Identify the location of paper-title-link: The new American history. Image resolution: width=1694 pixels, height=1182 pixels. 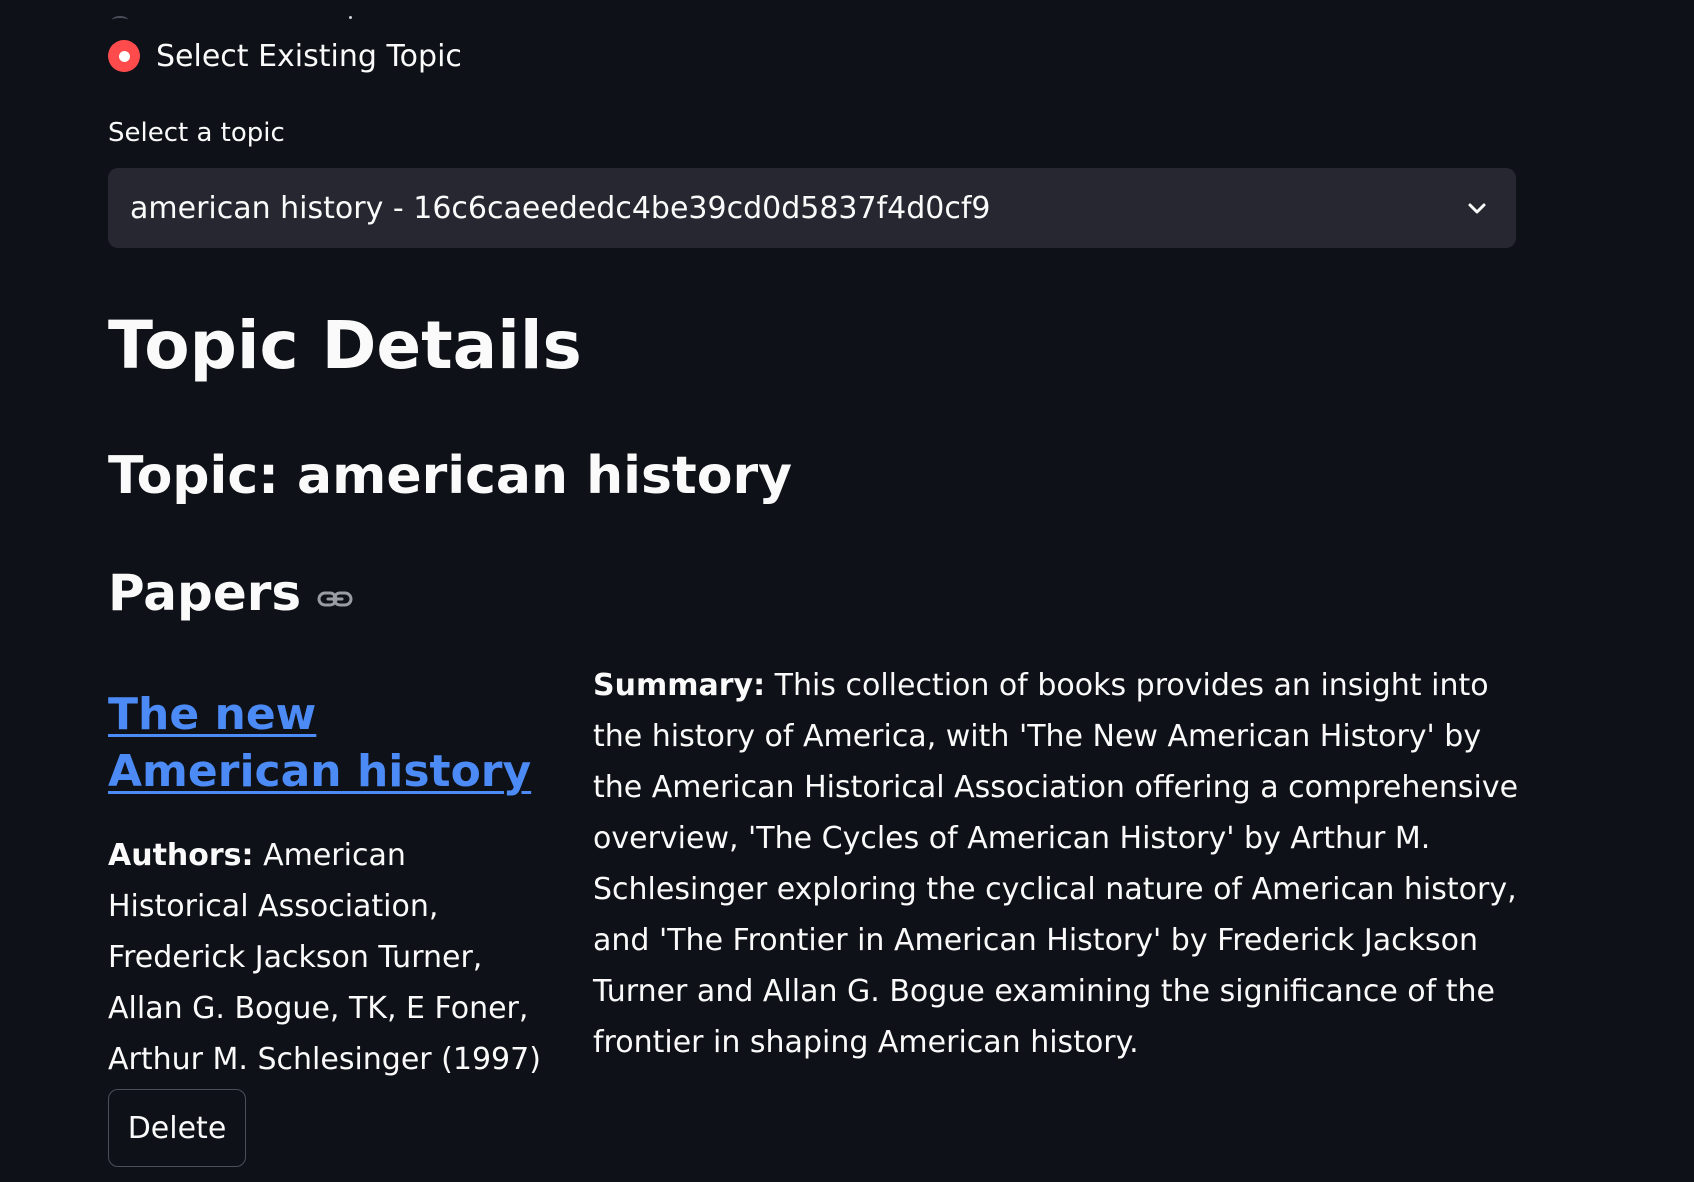
(328, 743).